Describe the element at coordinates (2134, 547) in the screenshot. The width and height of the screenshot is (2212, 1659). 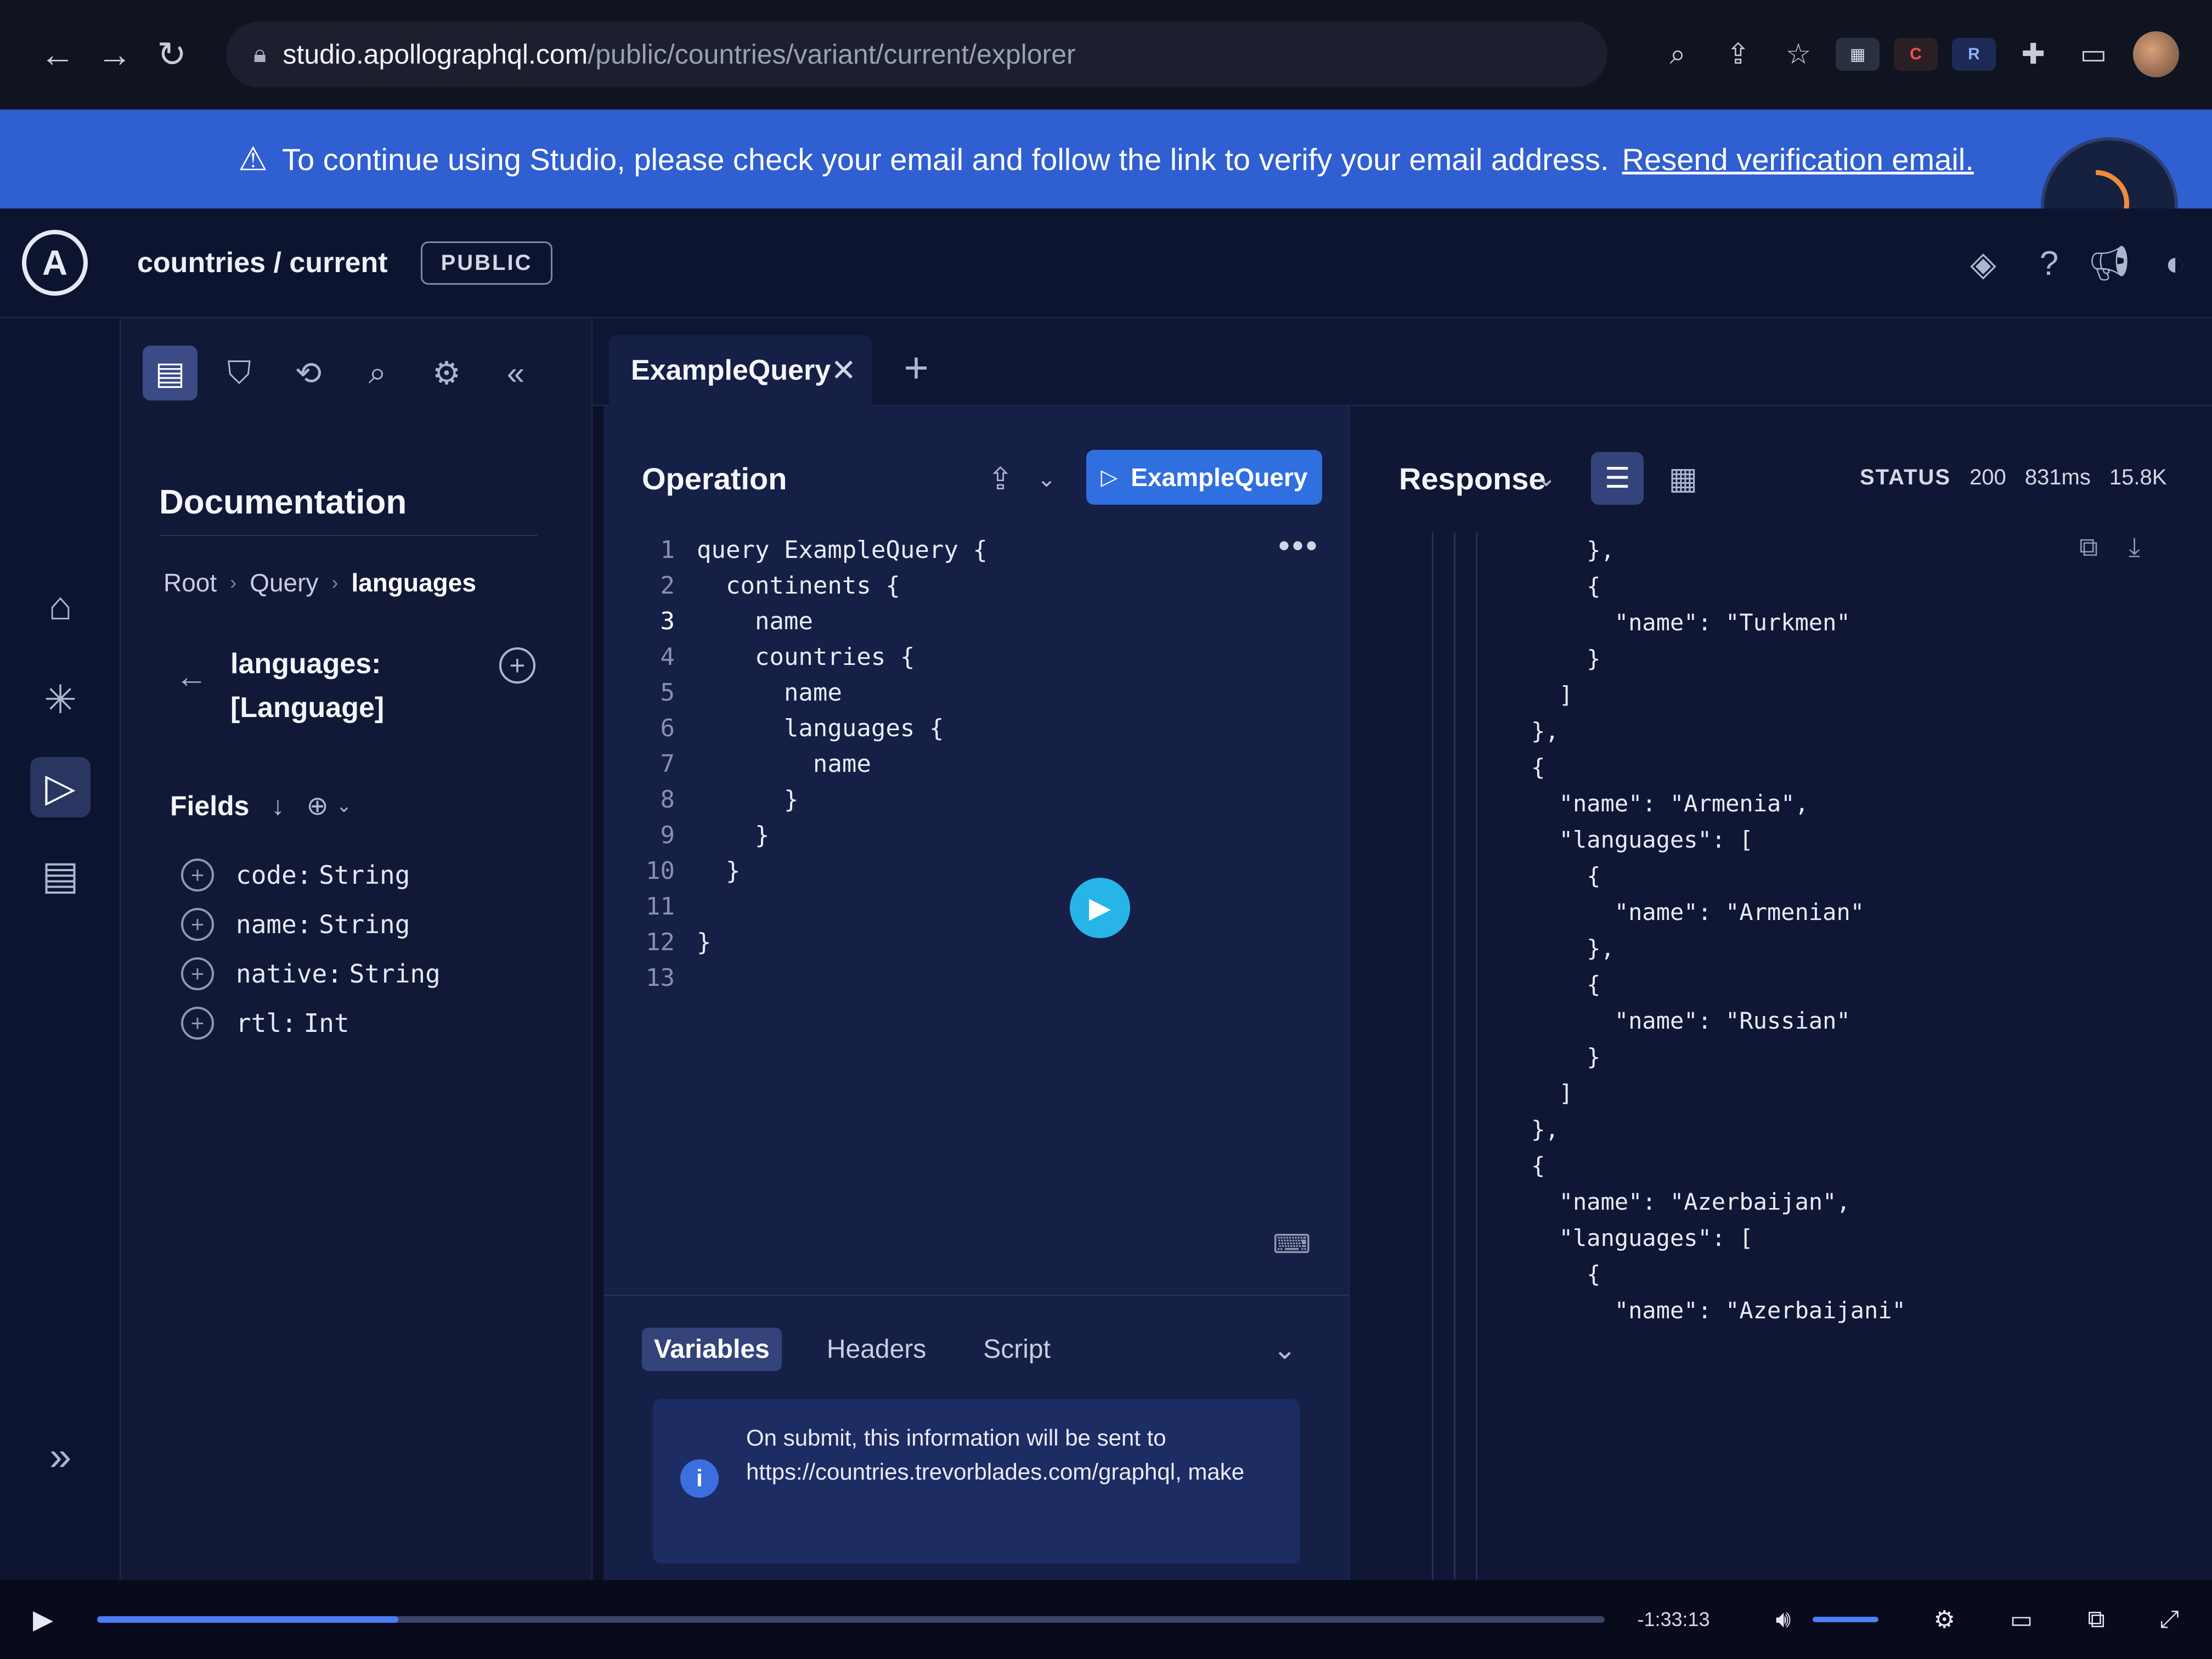
I see `download-icon: ⤓` at that location.